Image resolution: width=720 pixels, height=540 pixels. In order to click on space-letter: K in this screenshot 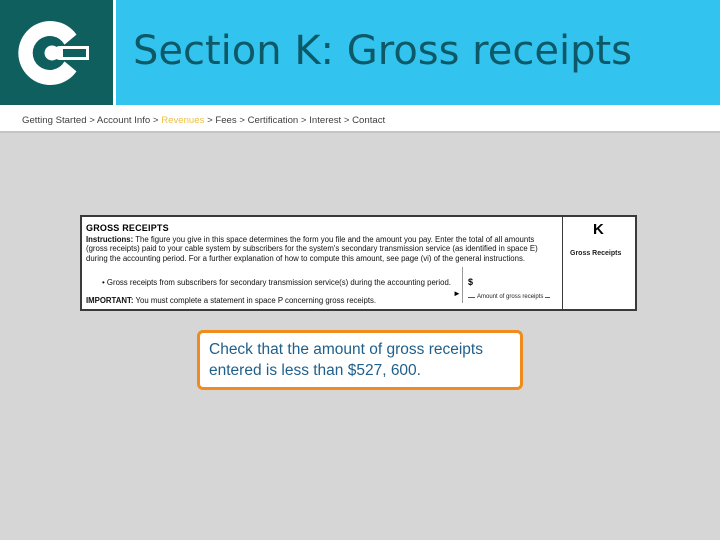, I will do `click(598, 229)`.